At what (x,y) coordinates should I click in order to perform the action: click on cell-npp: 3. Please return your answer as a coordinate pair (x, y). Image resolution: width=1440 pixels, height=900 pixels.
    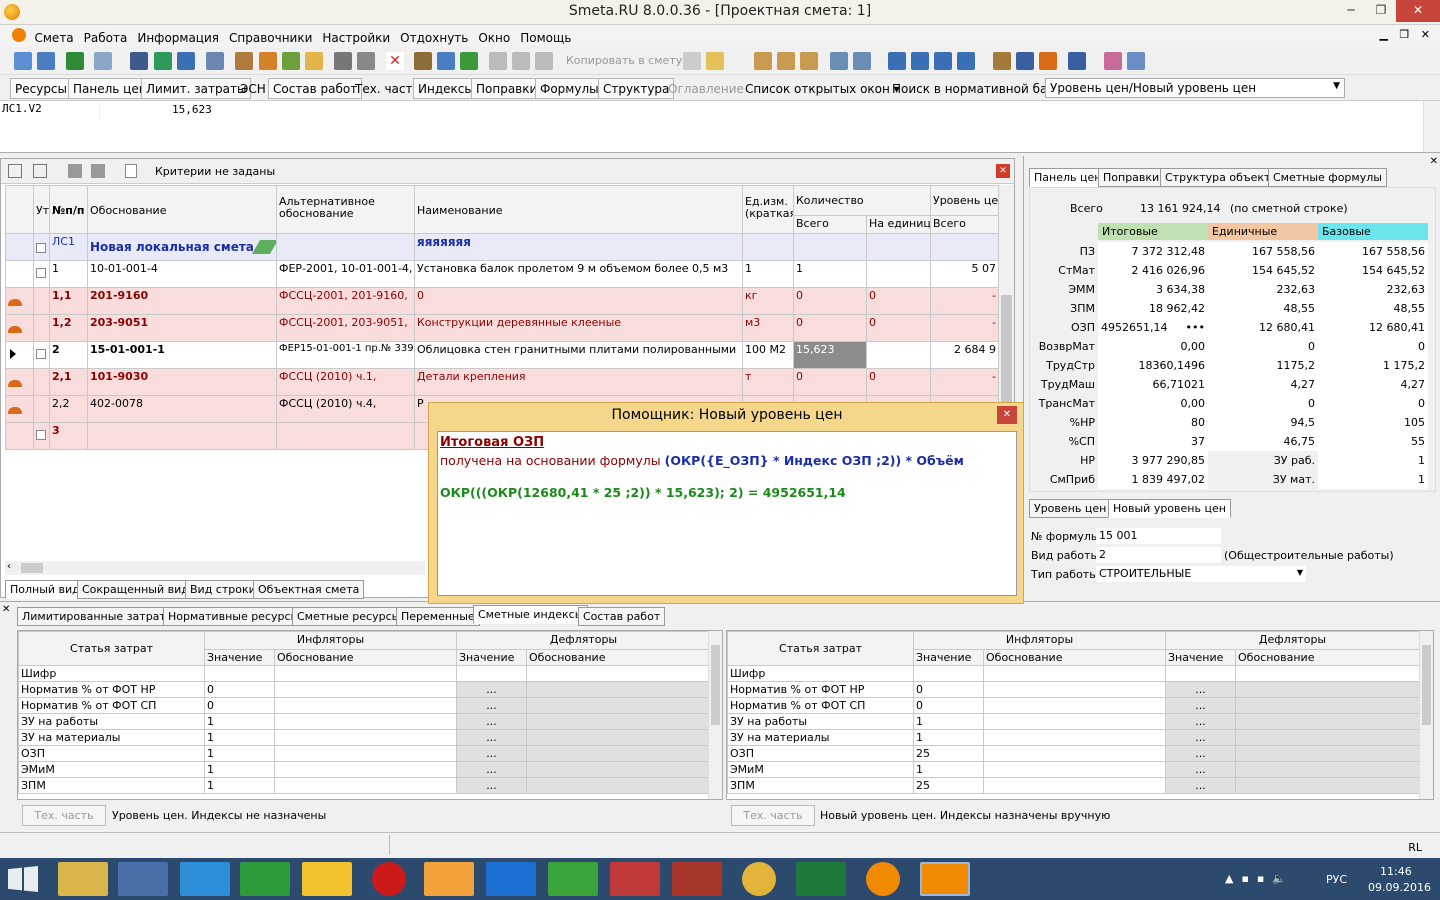
    Looking at the image, I should click on (68, 436).